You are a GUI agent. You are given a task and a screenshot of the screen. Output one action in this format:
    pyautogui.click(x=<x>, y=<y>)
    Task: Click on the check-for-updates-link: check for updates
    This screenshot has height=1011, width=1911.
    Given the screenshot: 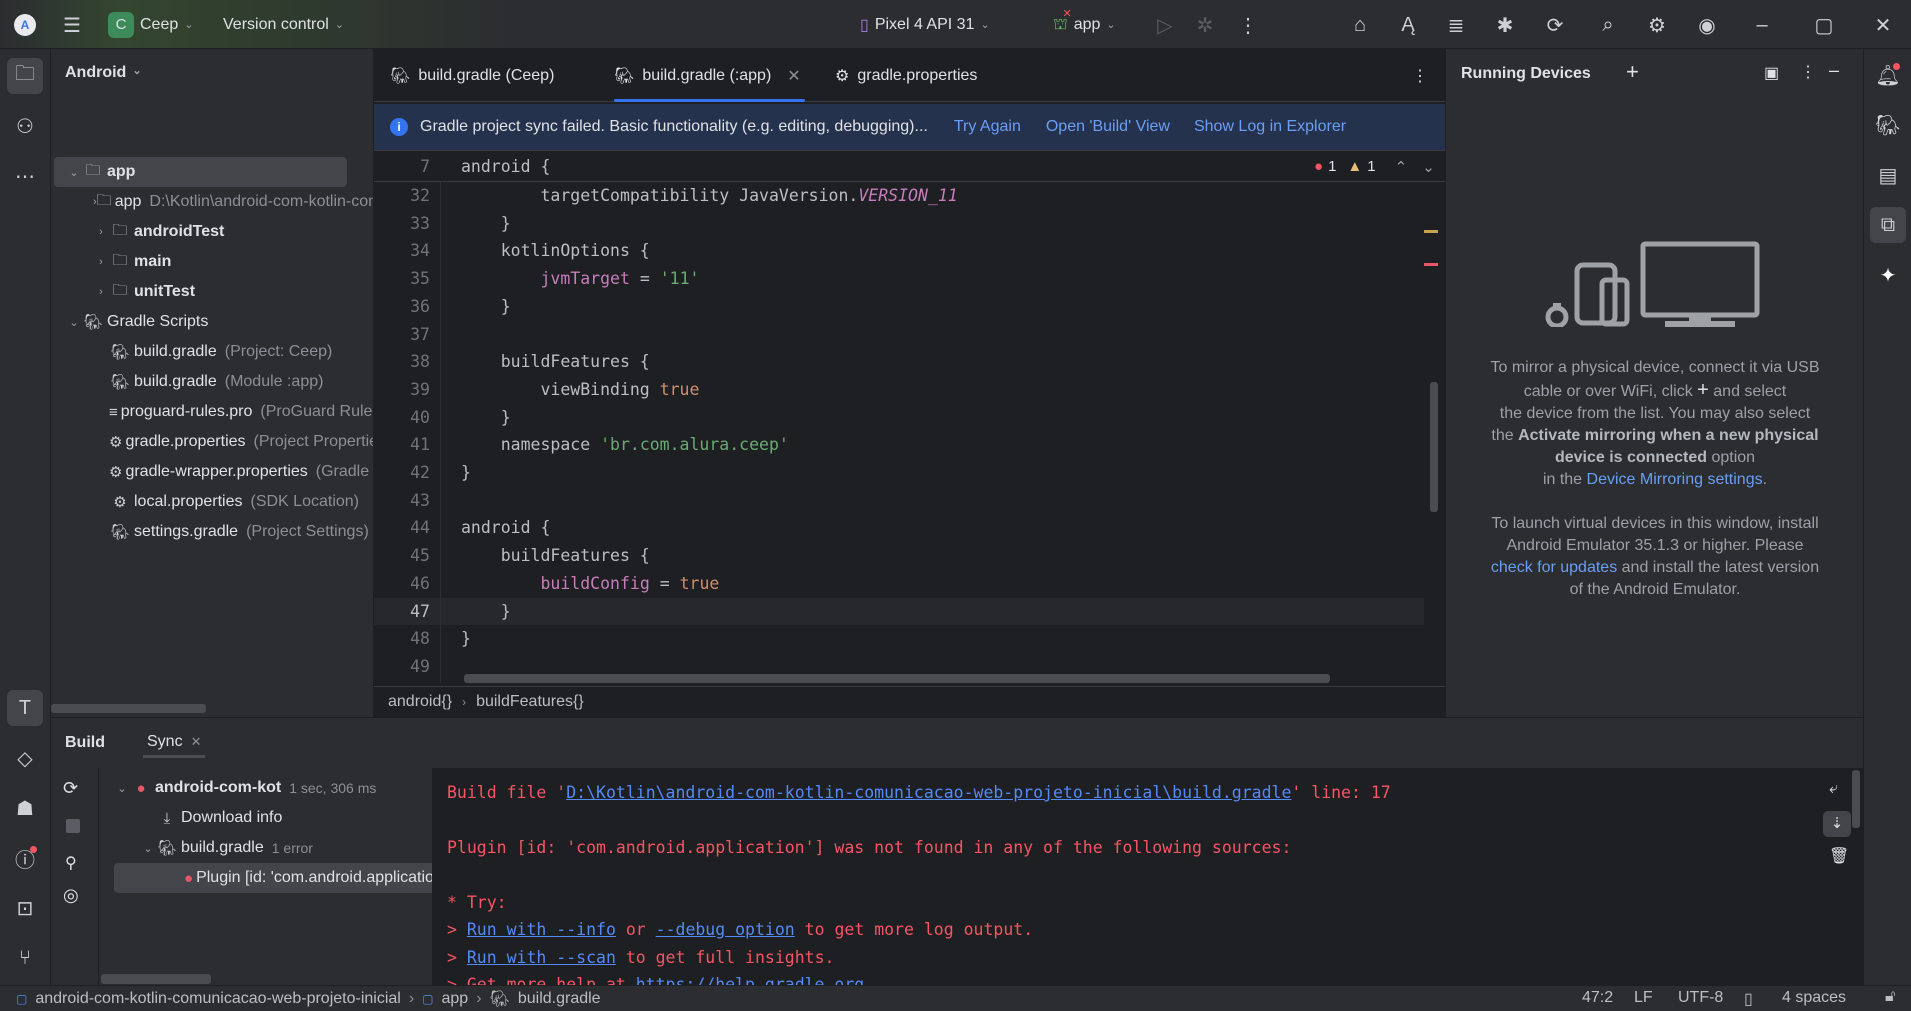 What is the action you would take?
    pyautogui.click(x=1554, y=567)
    